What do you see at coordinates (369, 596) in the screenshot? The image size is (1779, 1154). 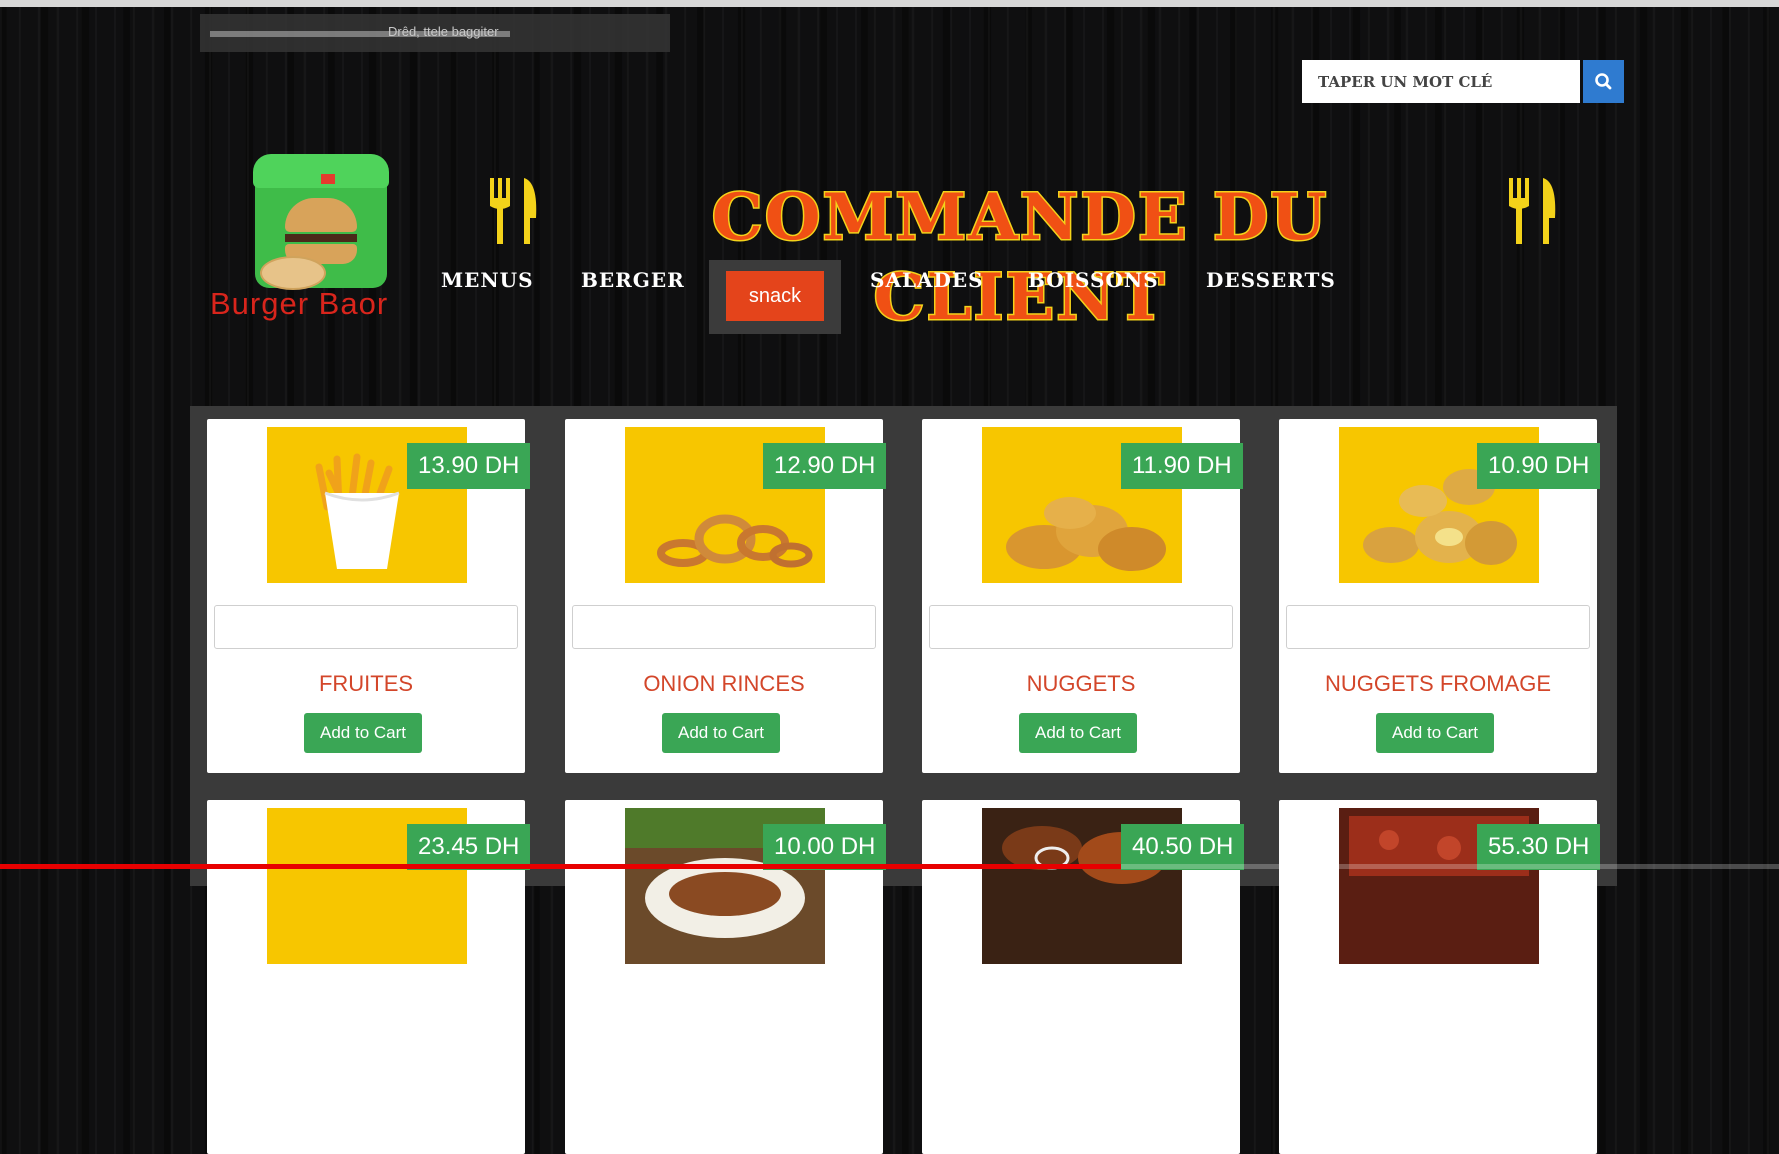 I see `product-card: 13.90 DH FRUITES Add to Cart` at bounding box center [369, 596].